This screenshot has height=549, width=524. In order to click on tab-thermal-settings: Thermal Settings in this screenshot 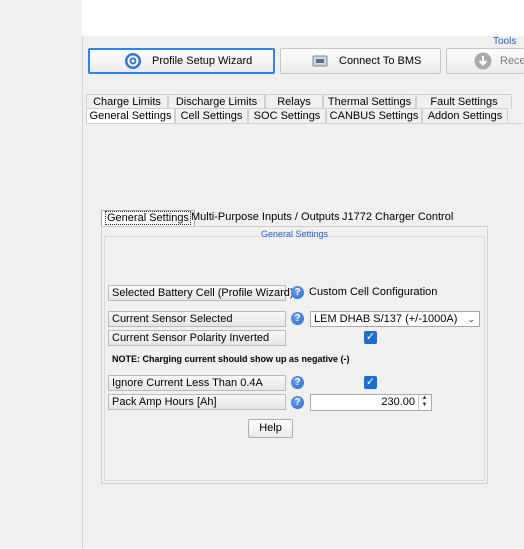, I will do `click(369, 101)`.